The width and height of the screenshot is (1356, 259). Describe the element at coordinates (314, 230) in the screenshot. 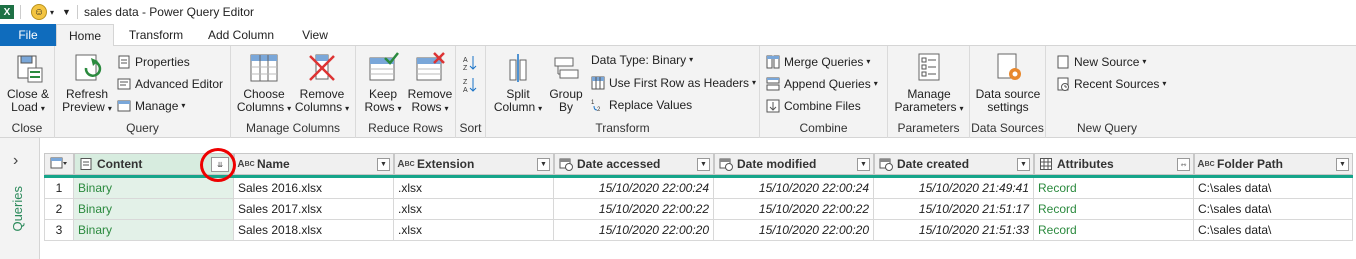

I see `name-cell: Sales 2018.xlsx` at that location.